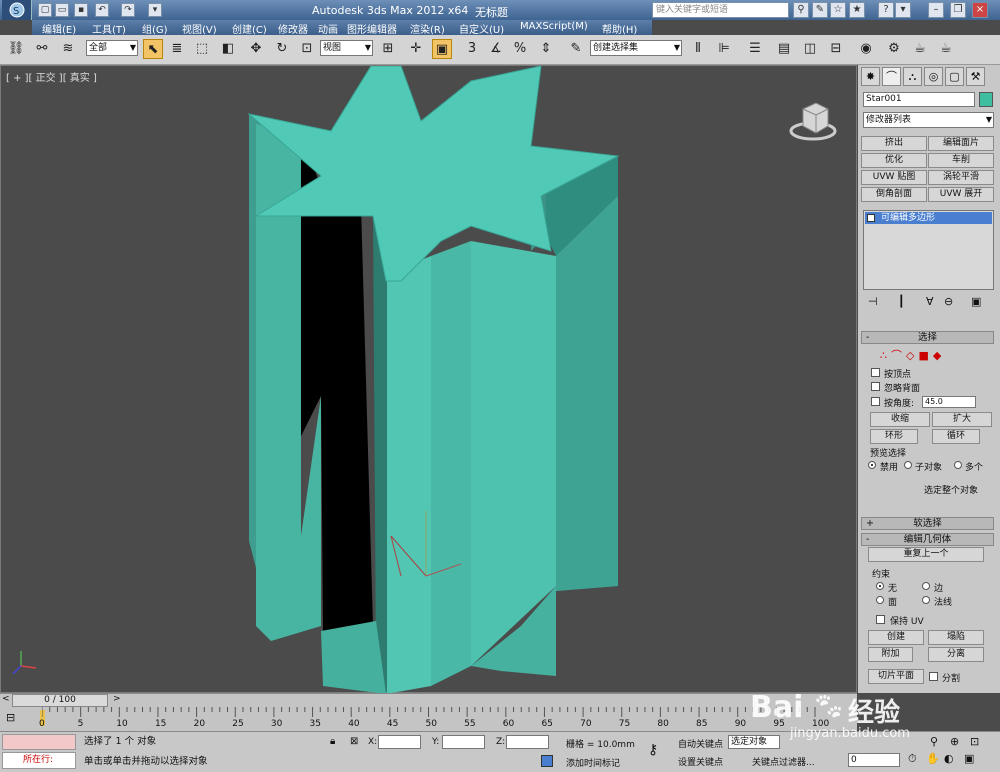 The width and height of the screenshot is (1000, 772). Describe the element at coordinates (177, 49) in the screenshot. I see `select-by-name-icon: ≣` at that location.